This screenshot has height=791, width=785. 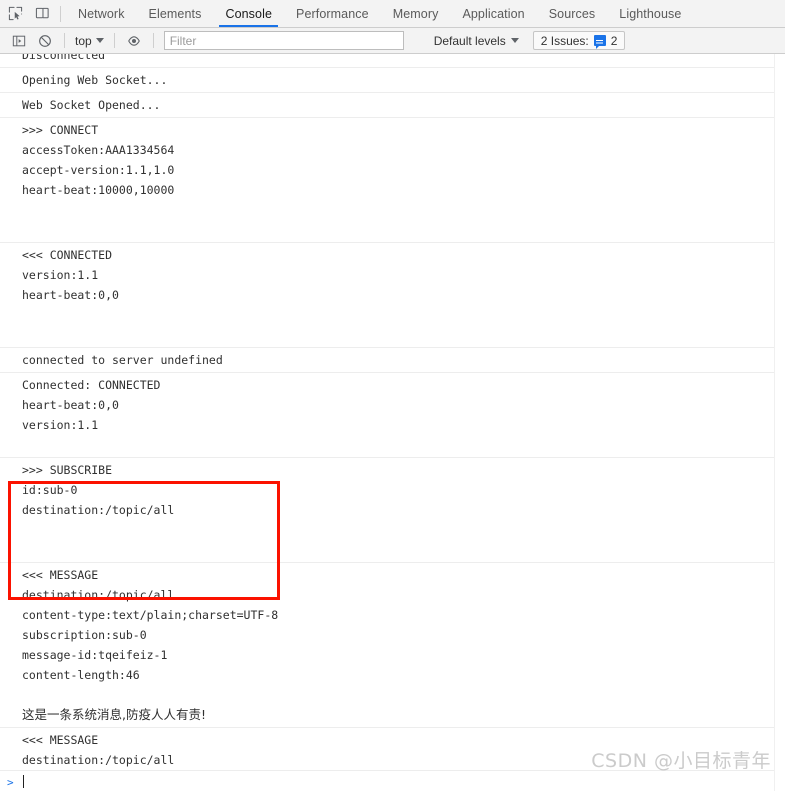 What do you see at coordinates (150, 615) in the screenshot?
I see `console-log-line: content-type:text/plain;charset=UTF-8` at bounding box center [150, 615].